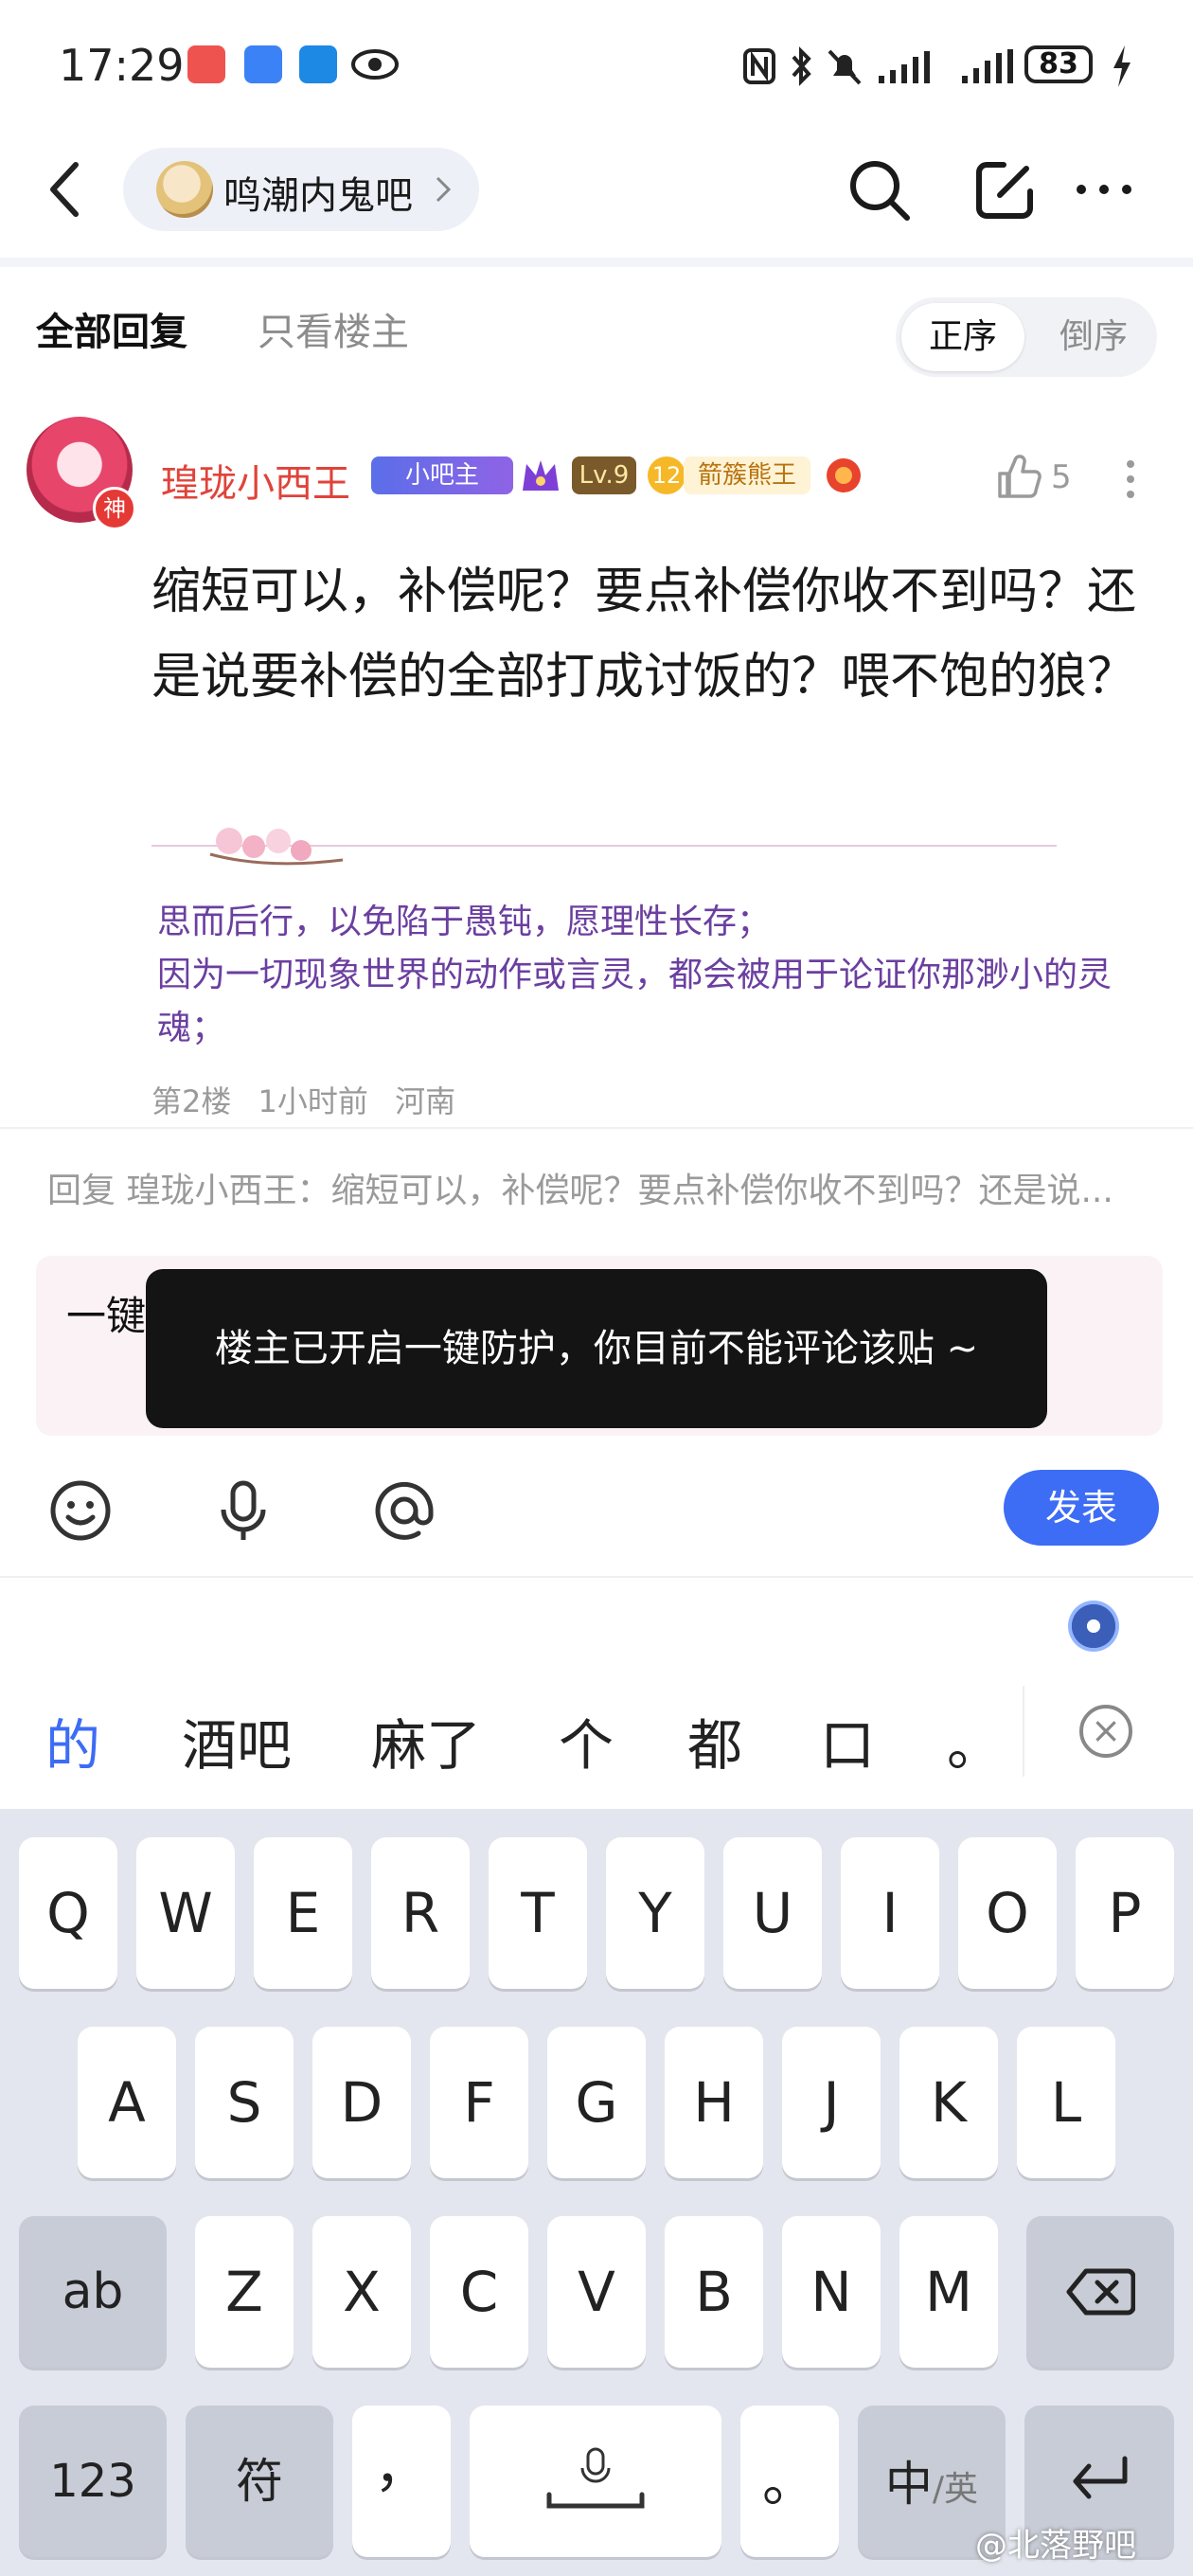  I want to click on key: D, so click(361, 2102).